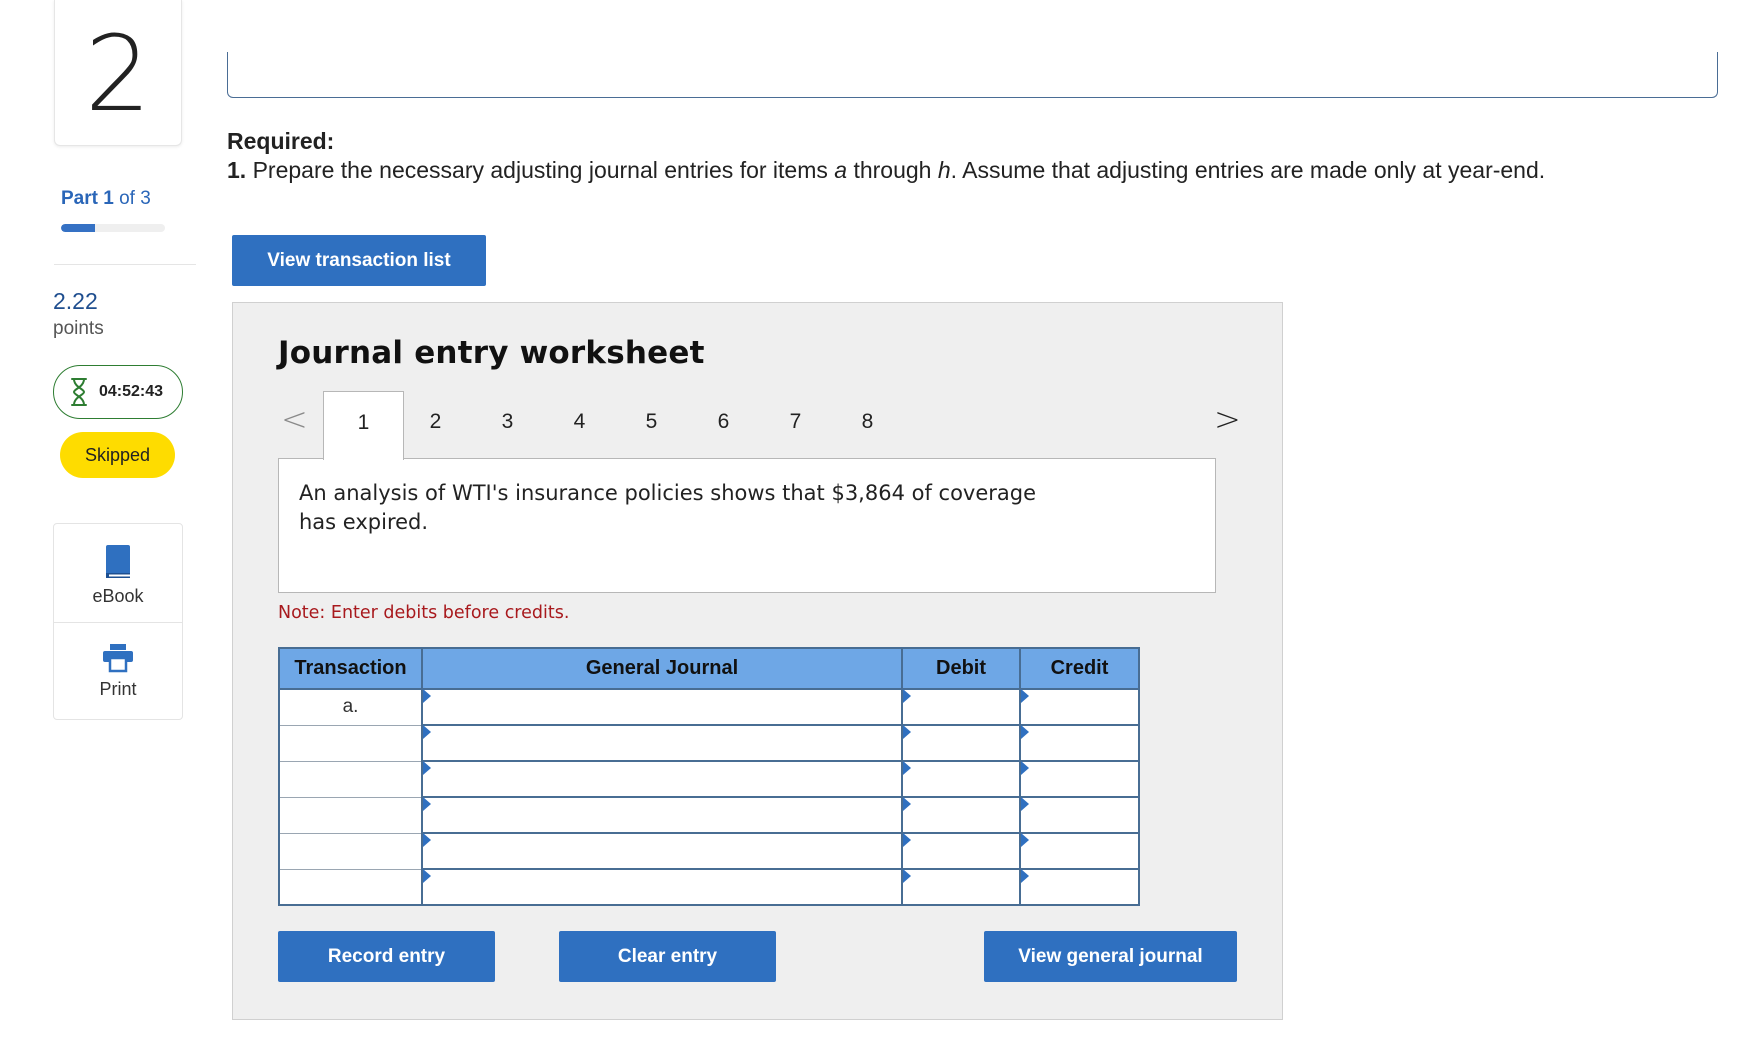  I want to click on next-arrow-icon: >, so click(1227, 419).